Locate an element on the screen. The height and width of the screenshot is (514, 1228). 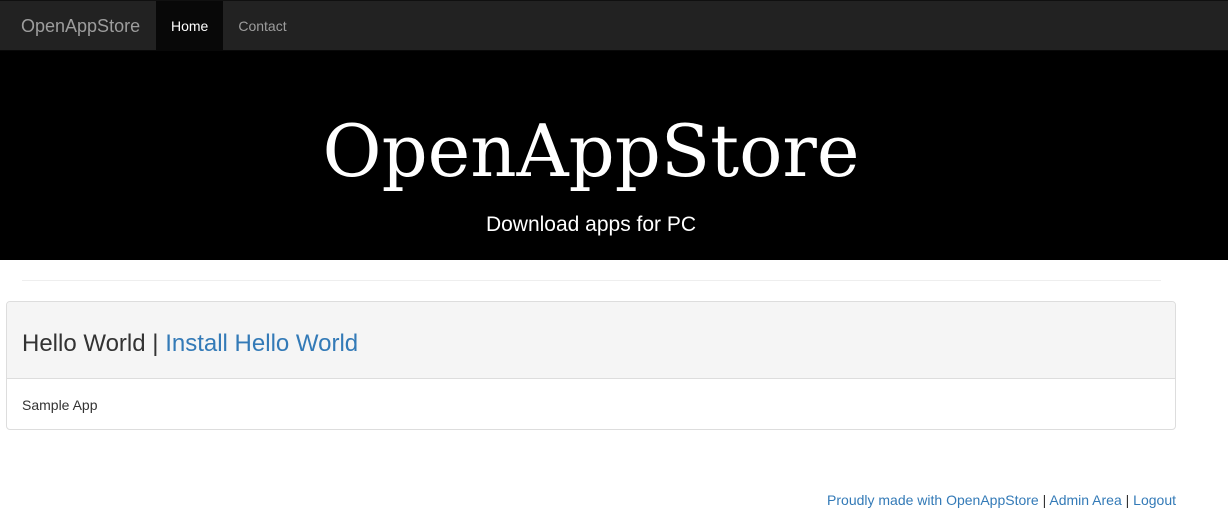
hero-title: OpenAppStore is located at coordinates (591, 151).